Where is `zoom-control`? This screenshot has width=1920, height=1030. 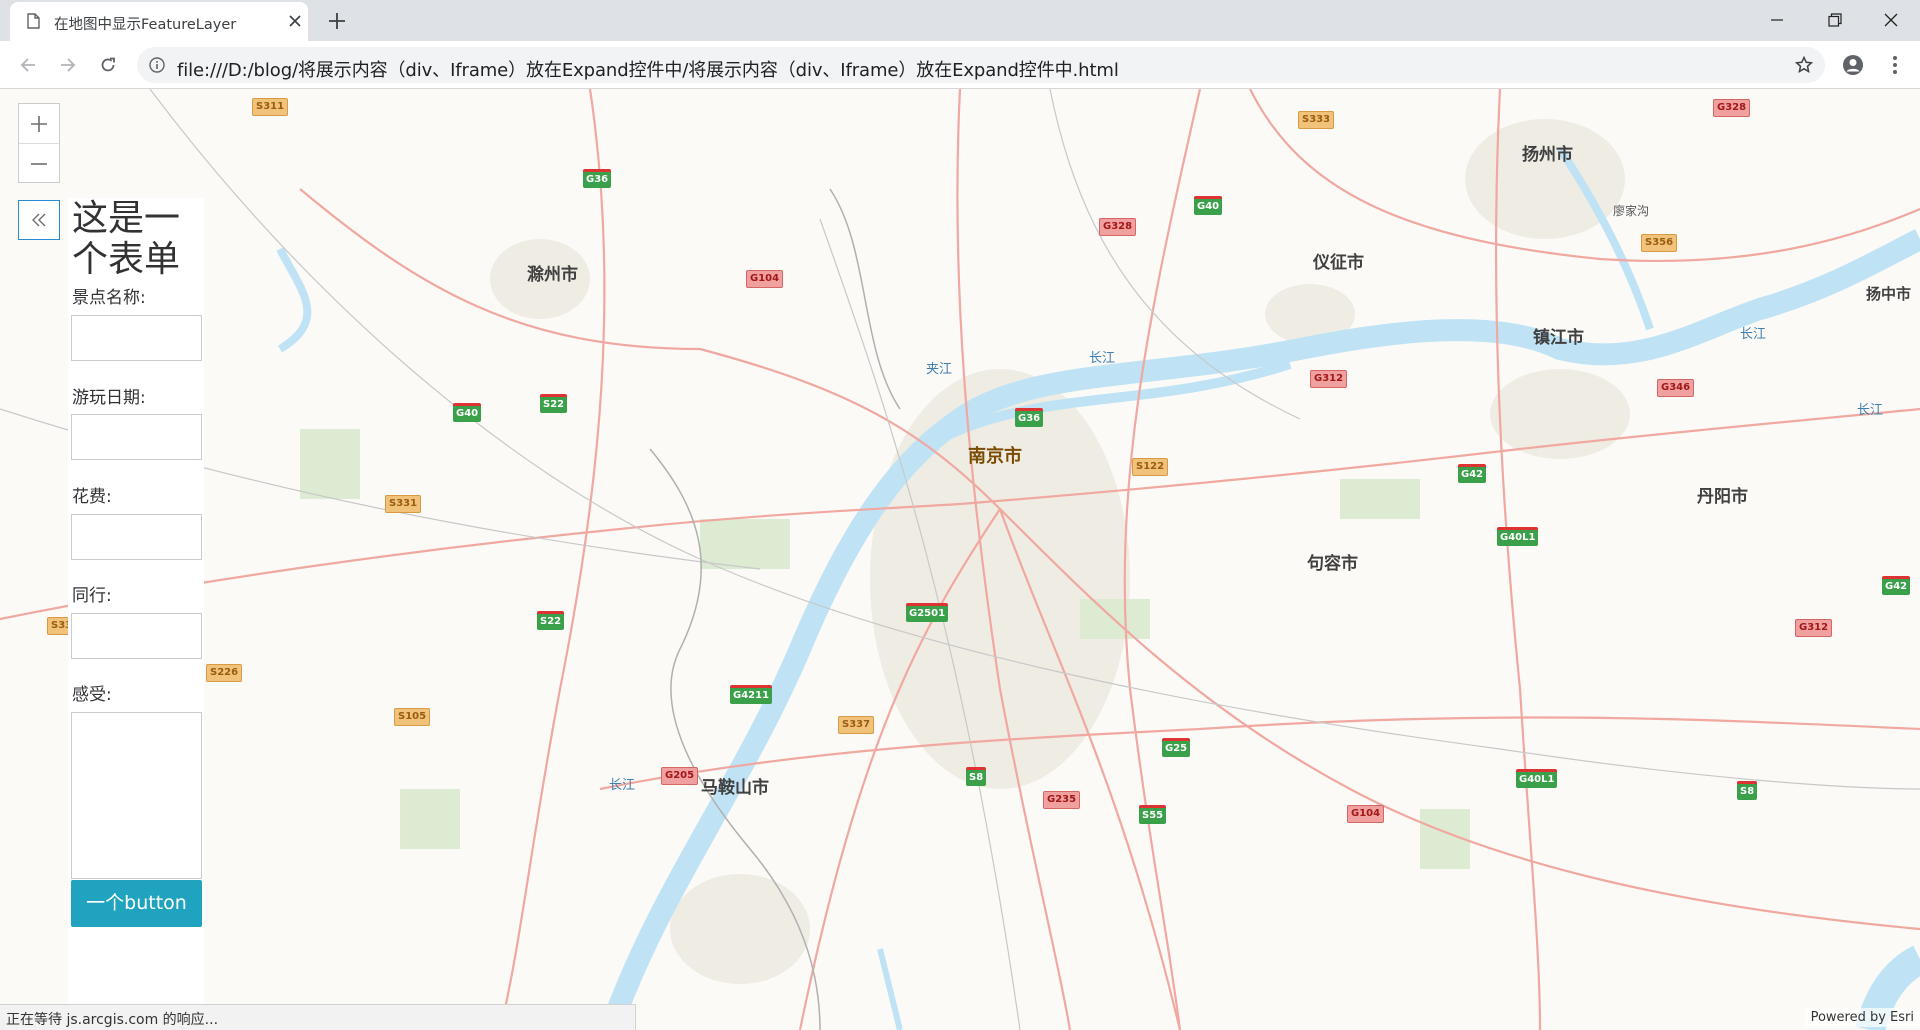
zoom-control is located at coordinates (39, 143).